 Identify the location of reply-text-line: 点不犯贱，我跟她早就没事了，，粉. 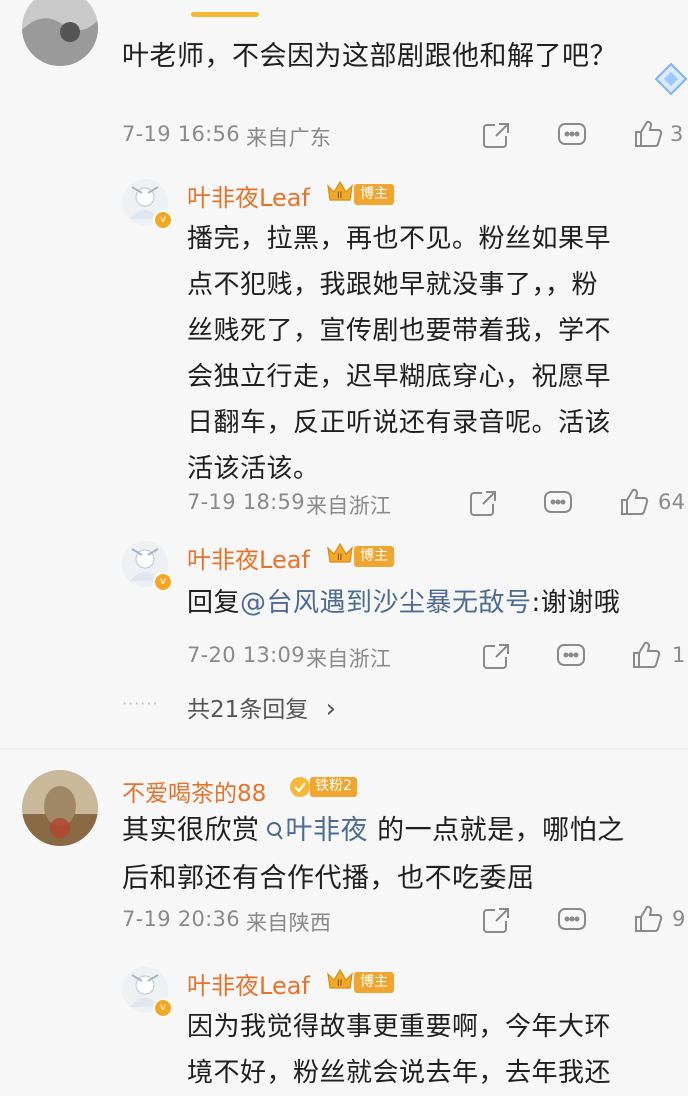
(393, 285).